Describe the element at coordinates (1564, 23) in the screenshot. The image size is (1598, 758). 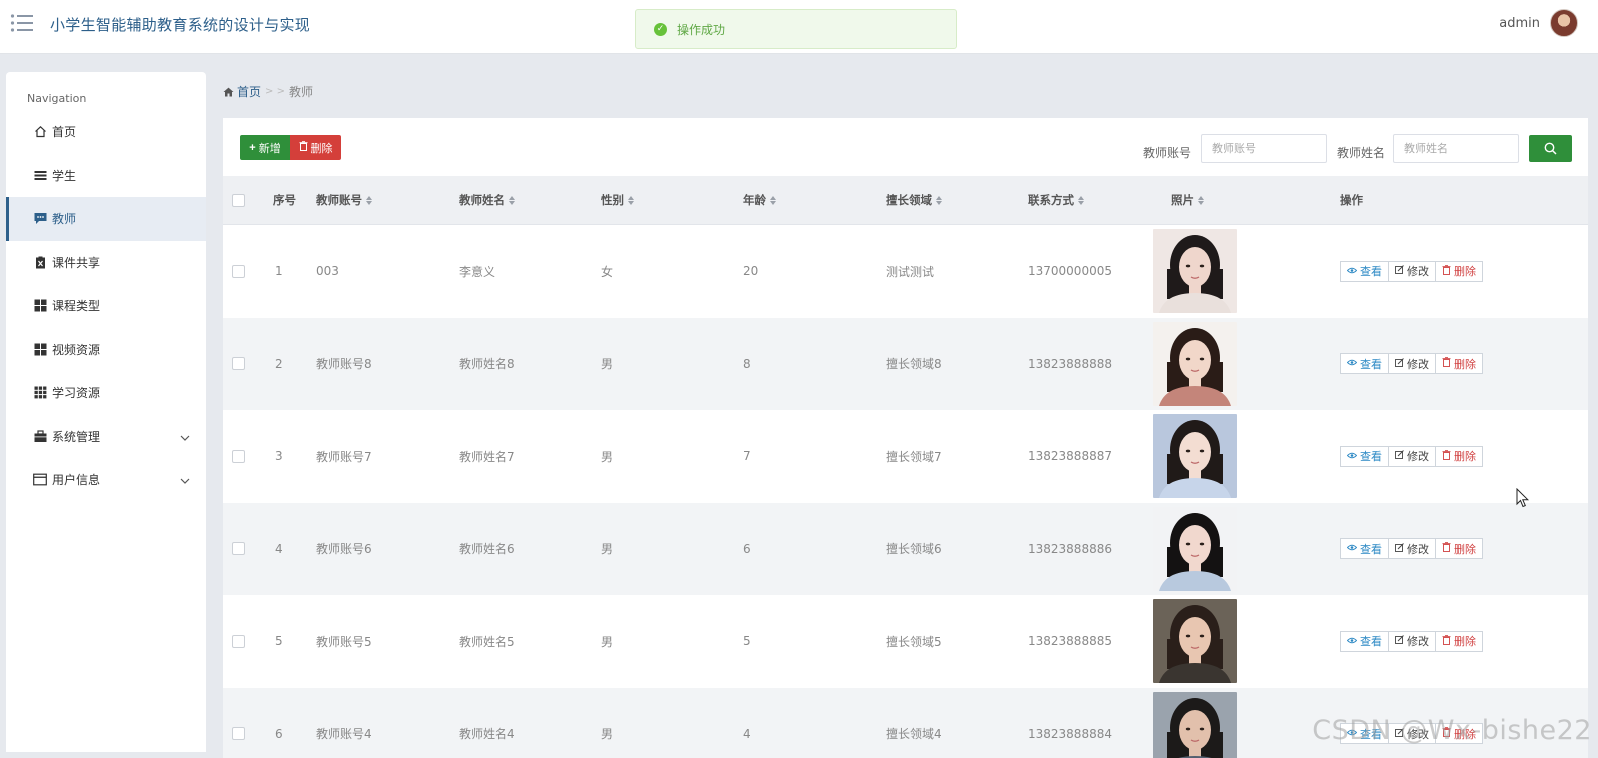
I see `avatar` at that location.